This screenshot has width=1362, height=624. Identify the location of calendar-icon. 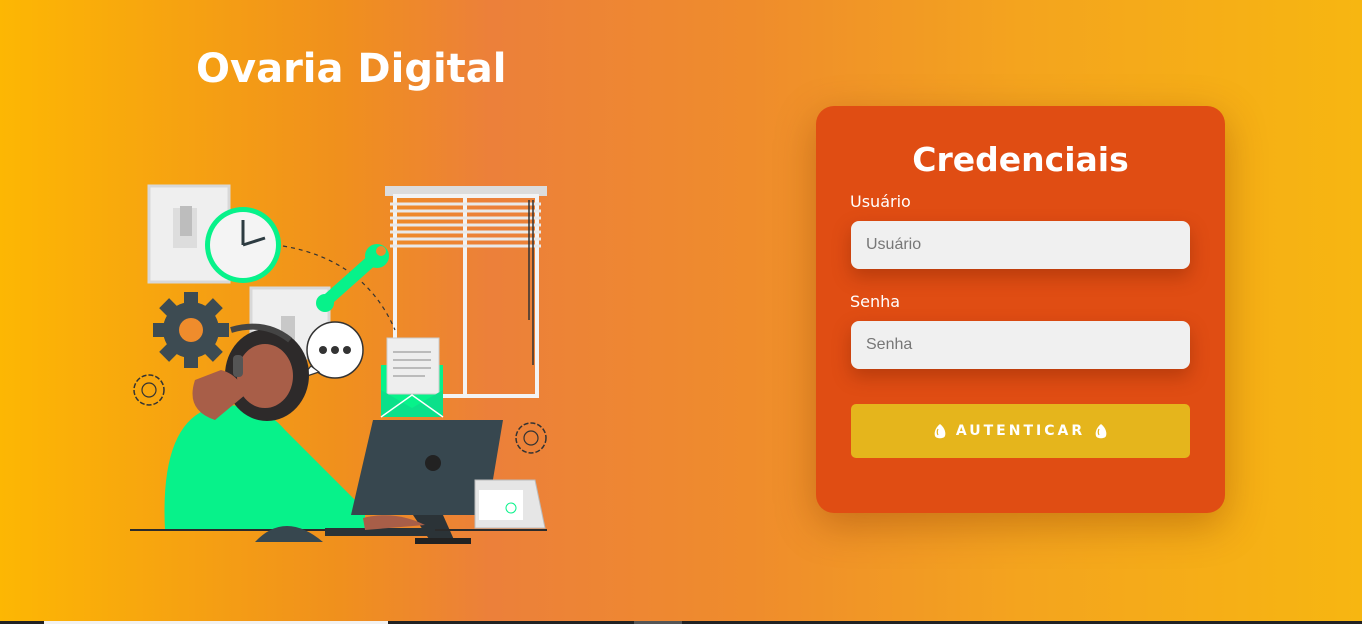
(510, 504).